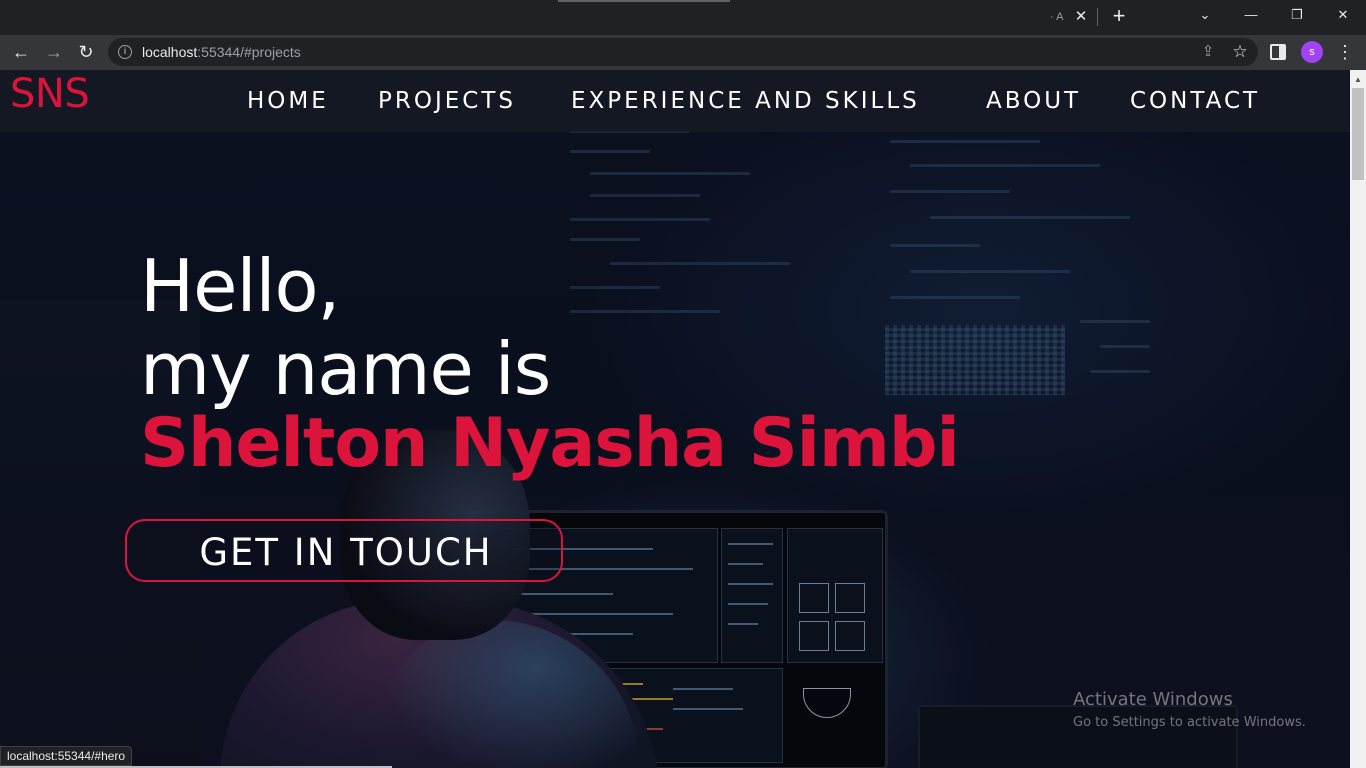 The image size is (1366, 768). I want to click on nav-link-experience-and-skills: EXPERIENCE AND SKILLS, so click(745, 101).